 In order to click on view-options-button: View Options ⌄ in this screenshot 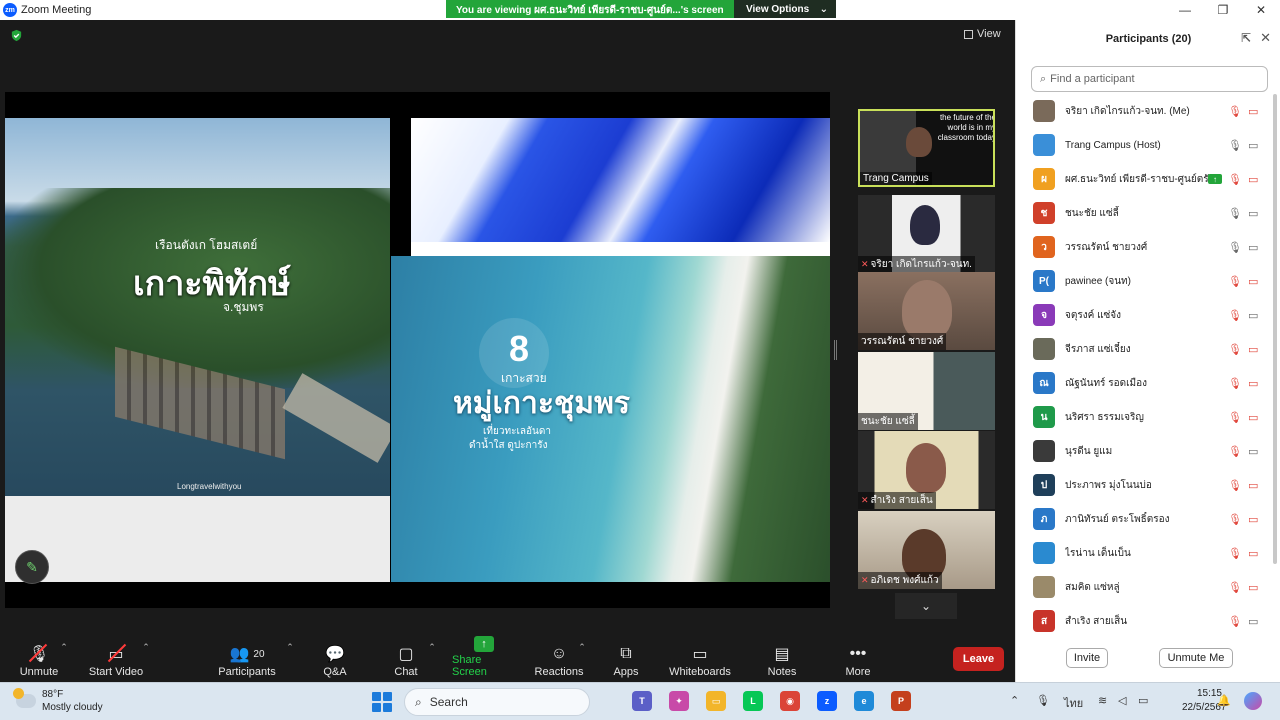, I will do `click(785, 9)`.